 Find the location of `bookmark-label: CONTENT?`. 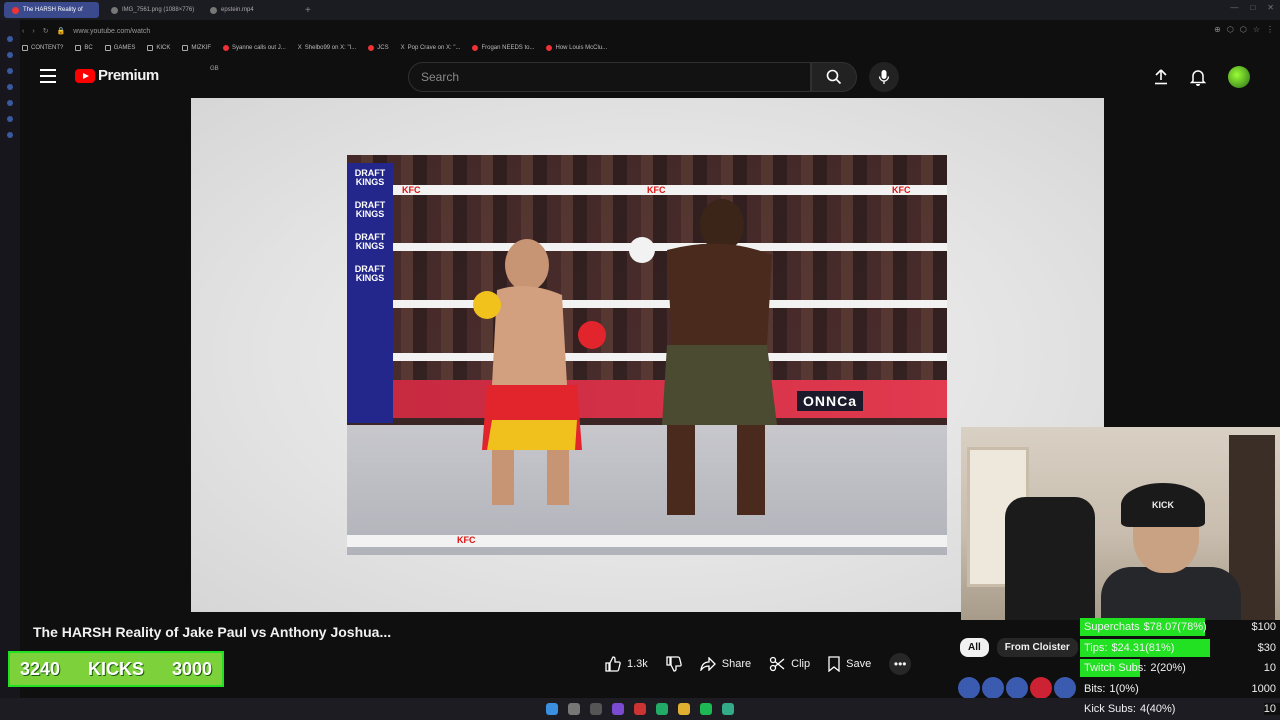

bookmark-label: CONTENT? is located at coordinates (47, 47).